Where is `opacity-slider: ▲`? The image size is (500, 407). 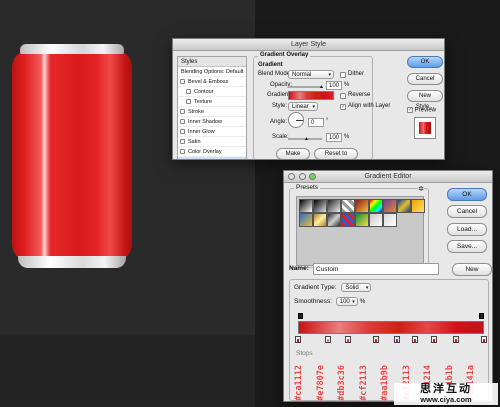 opacity-slider: ▲ is located at coordinates (306, 87).